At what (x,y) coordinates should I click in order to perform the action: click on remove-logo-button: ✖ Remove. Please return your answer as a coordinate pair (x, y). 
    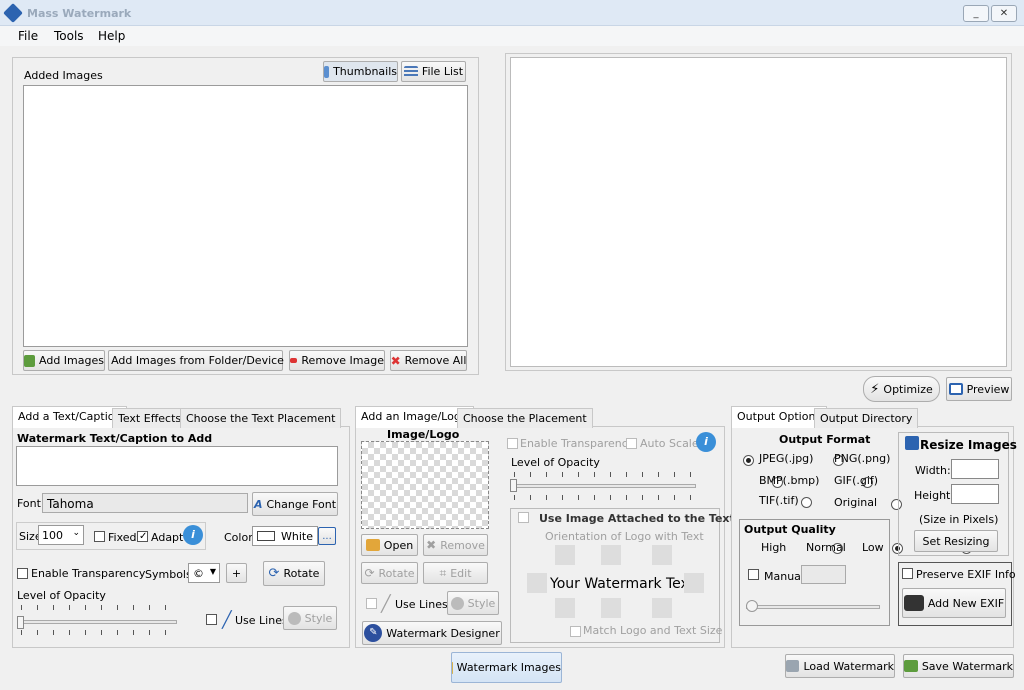
    Looking at the image, I should click on (455, 545).